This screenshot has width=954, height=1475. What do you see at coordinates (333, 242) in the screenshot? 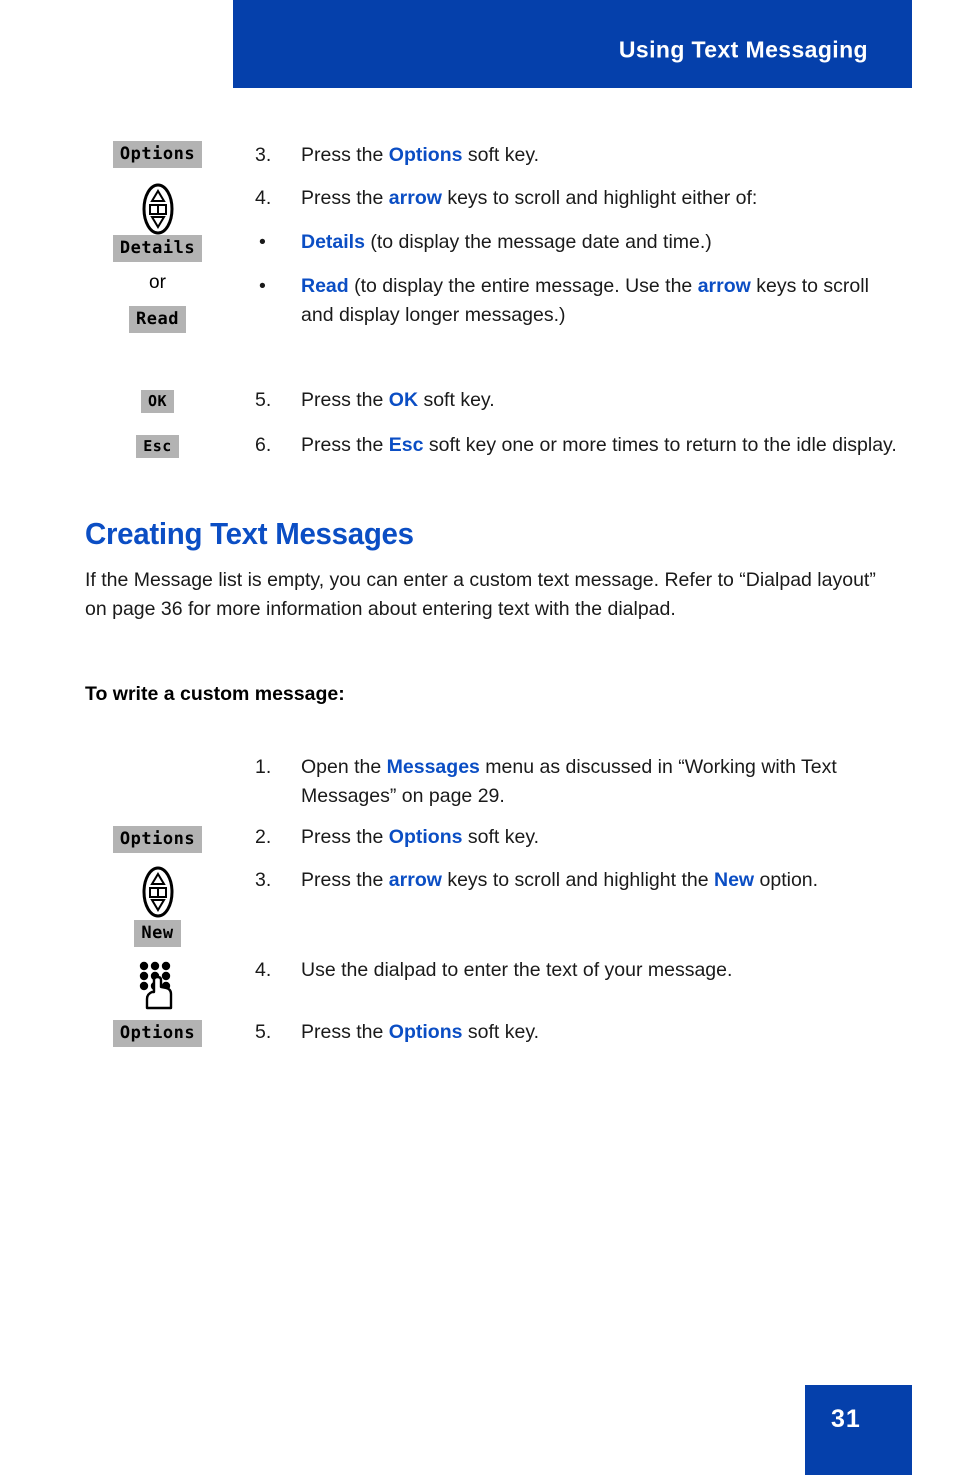
I see `keyword: Details` at bounding box center [333, 242].